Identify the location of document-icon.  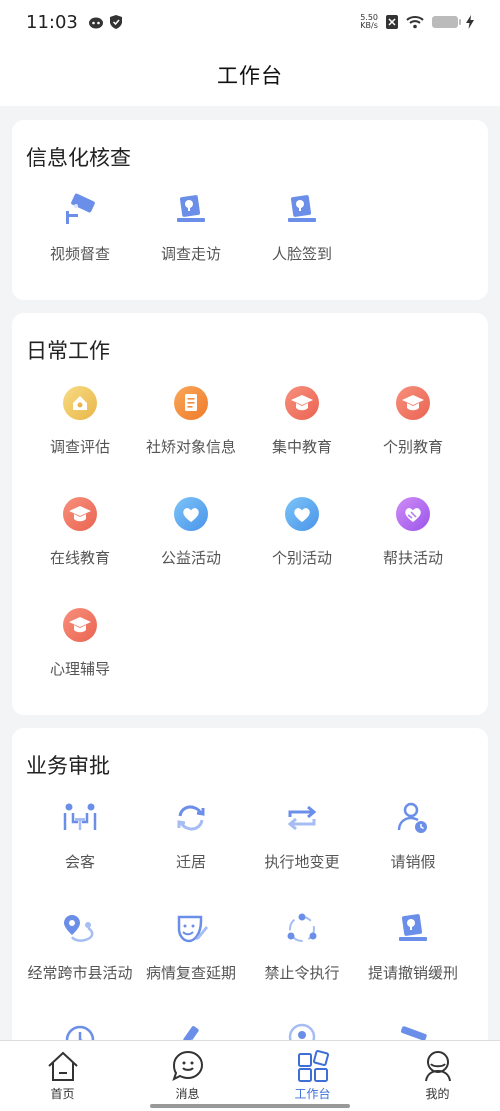
(191, 403).